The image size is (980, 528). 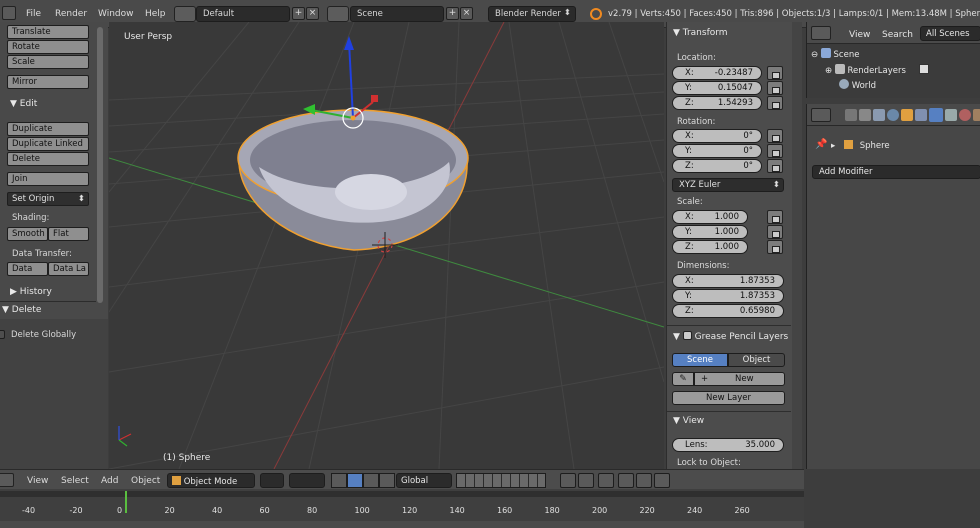 What do you see at coordinates (951, 115) in the screenshot?
I see `data-tab-icon` at bounding box center [951, 115].